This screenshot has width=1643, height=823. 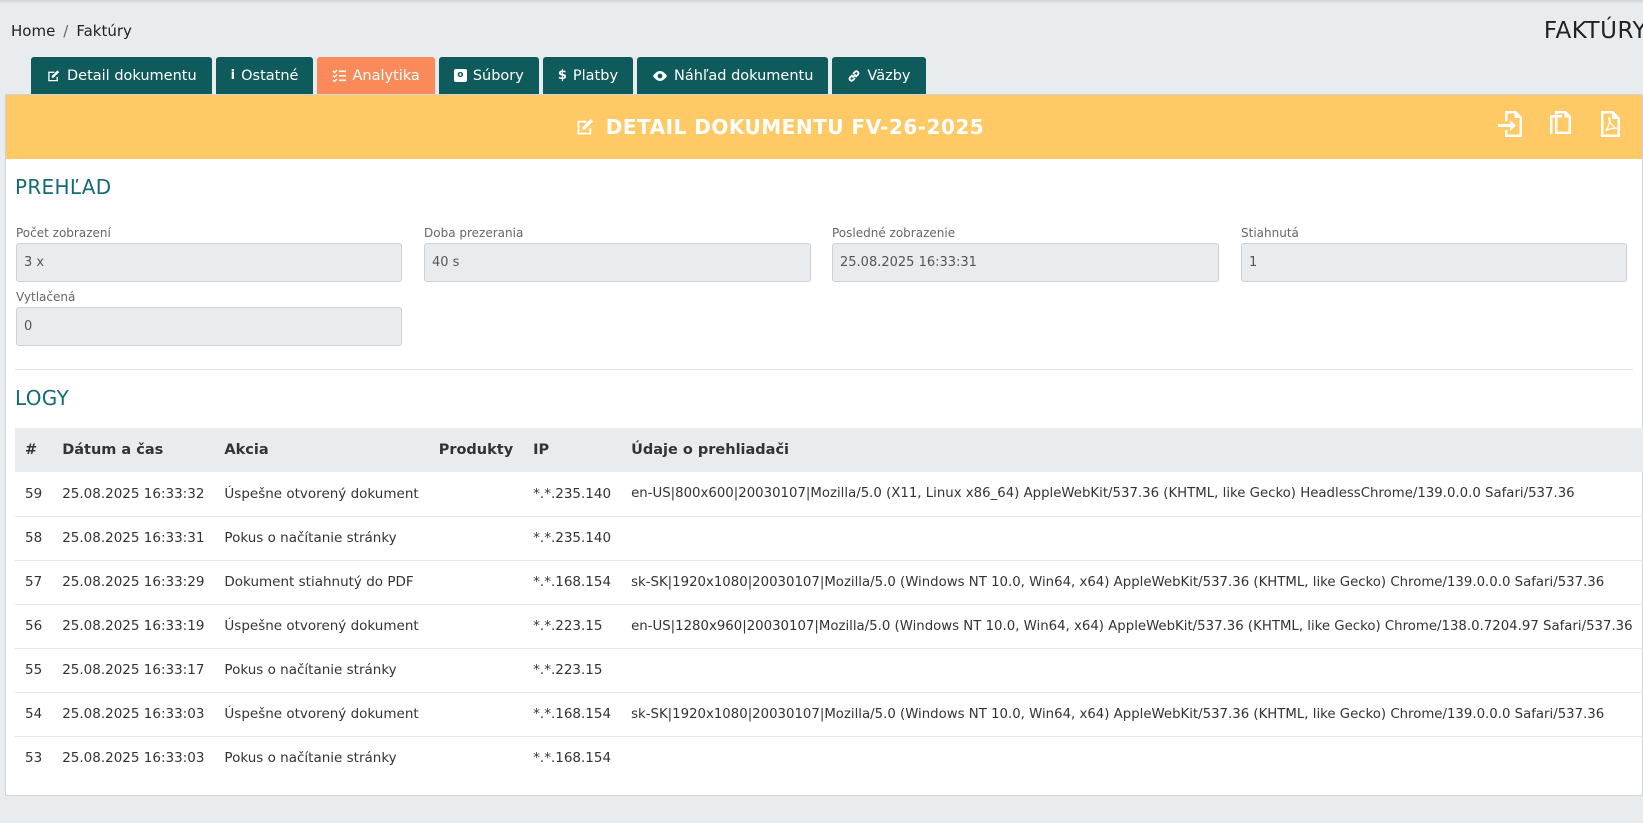 I want to click on last-view-field: 25.08.2025 16:33:31, so click(x=1025, y=262).